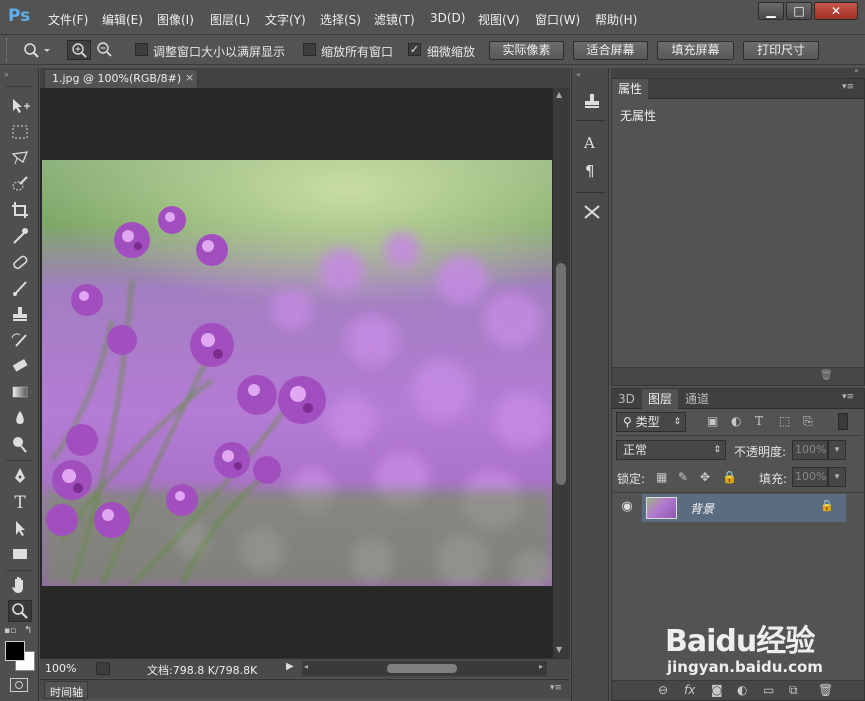 Image resolution: width=865 pixels, height=701 pixels. Describe the element at coordinates (742, 690) in the screenshot. I see `adjustment-layer-icon: ◐` at that location.